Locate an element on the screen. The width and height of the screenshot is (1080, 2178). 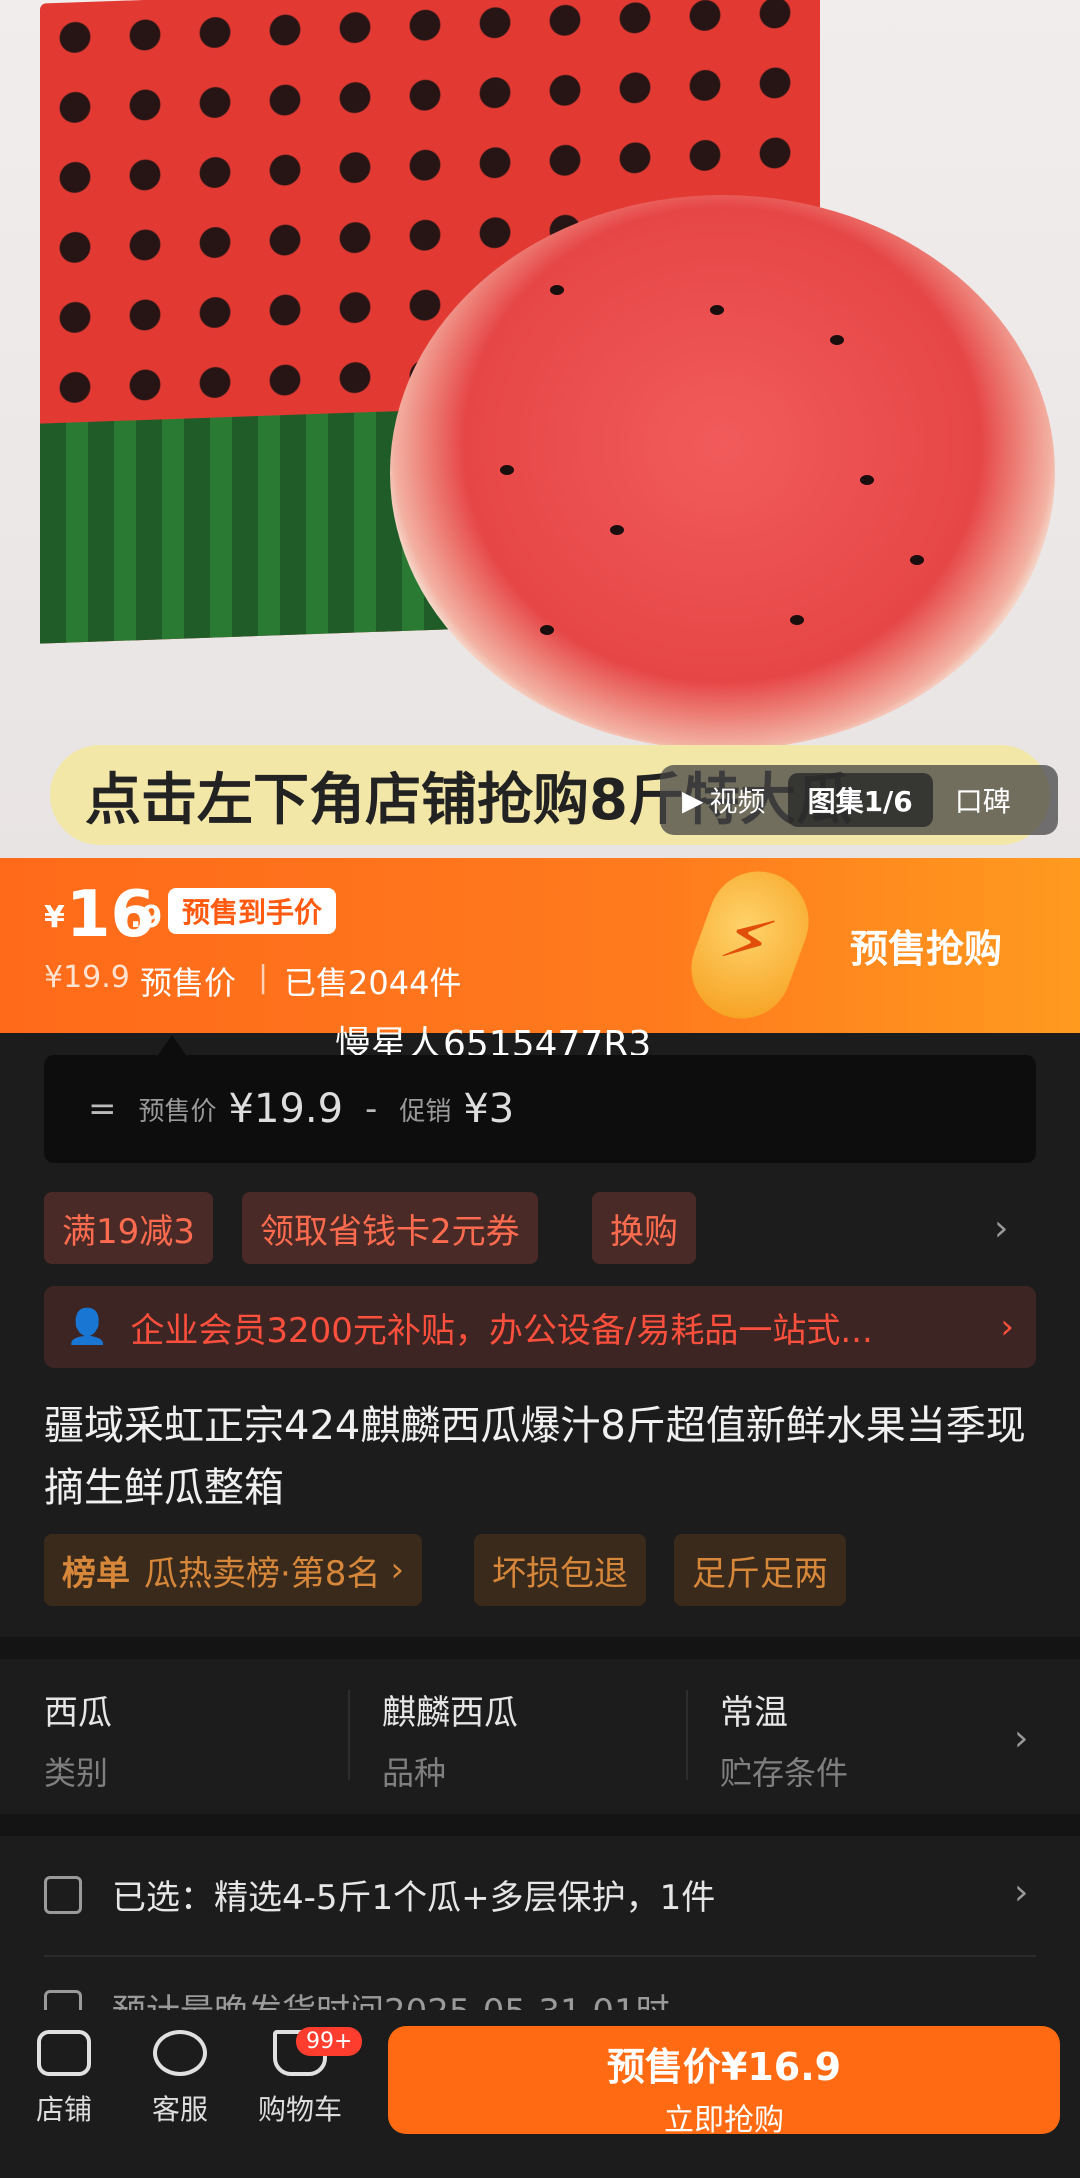
shop-button: 店铺 is located at coordinates (64, 2079).